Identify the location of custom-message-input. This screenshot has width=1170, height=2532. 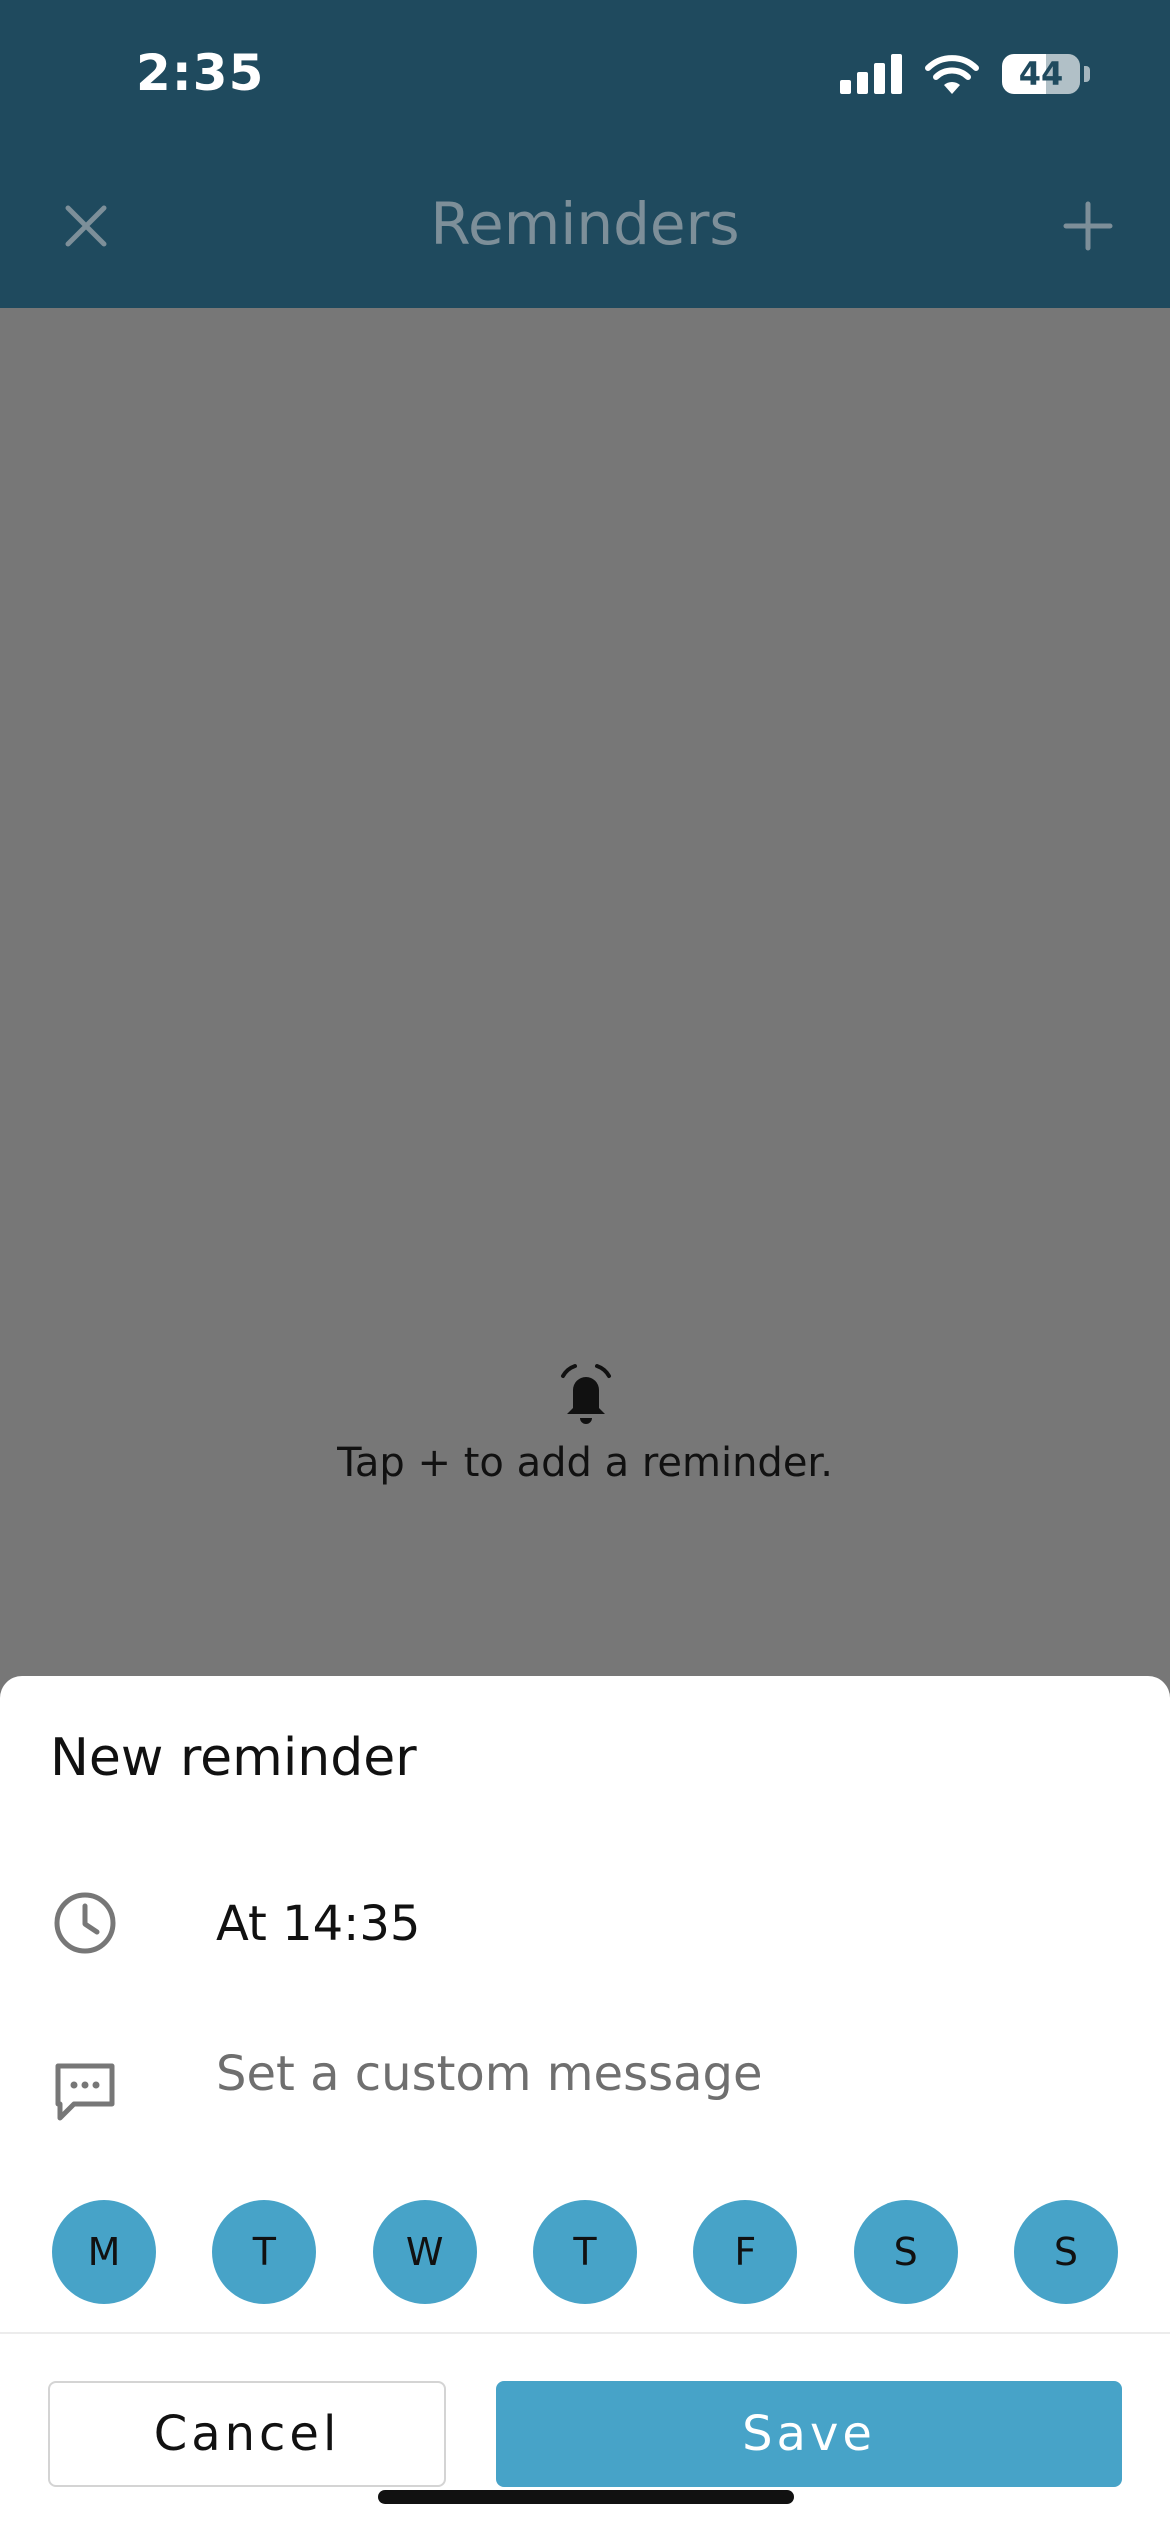
(646, 2074).